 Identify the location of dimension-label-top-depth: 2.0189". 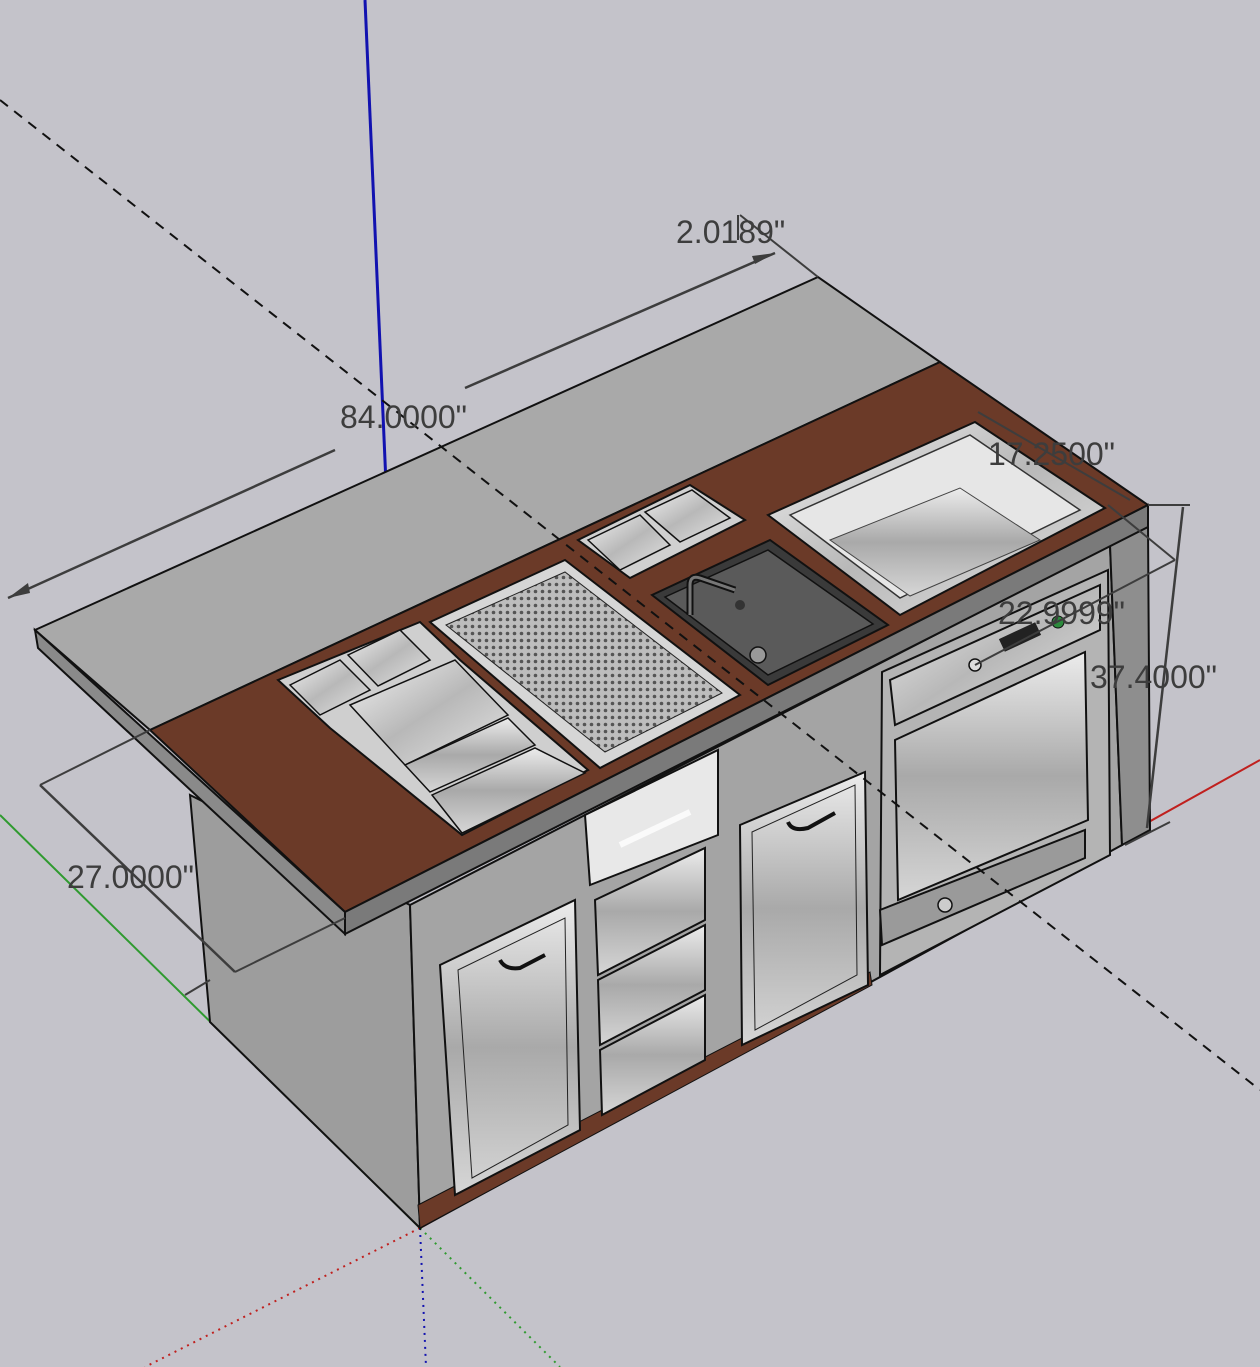
(730, 232).